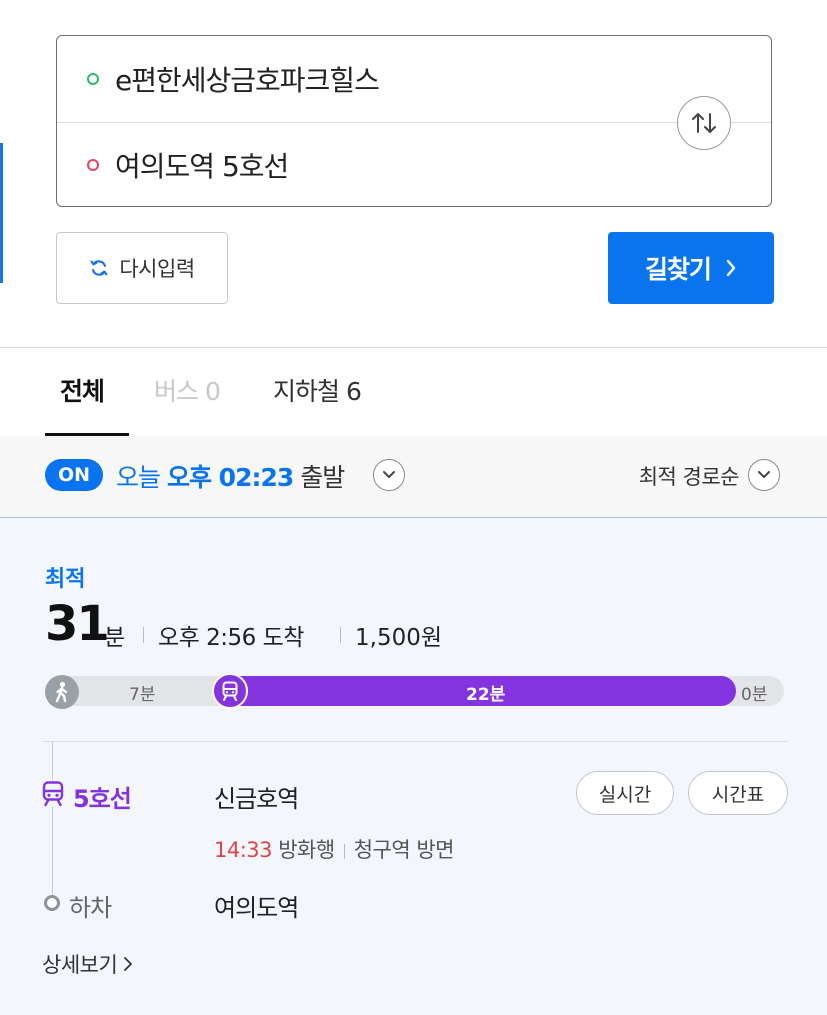 The width and height of the screenshot is (827, 1015). Describe the element at coordinates (115, 638) in the screenshot. I see `duration-unit: 분` at that location.